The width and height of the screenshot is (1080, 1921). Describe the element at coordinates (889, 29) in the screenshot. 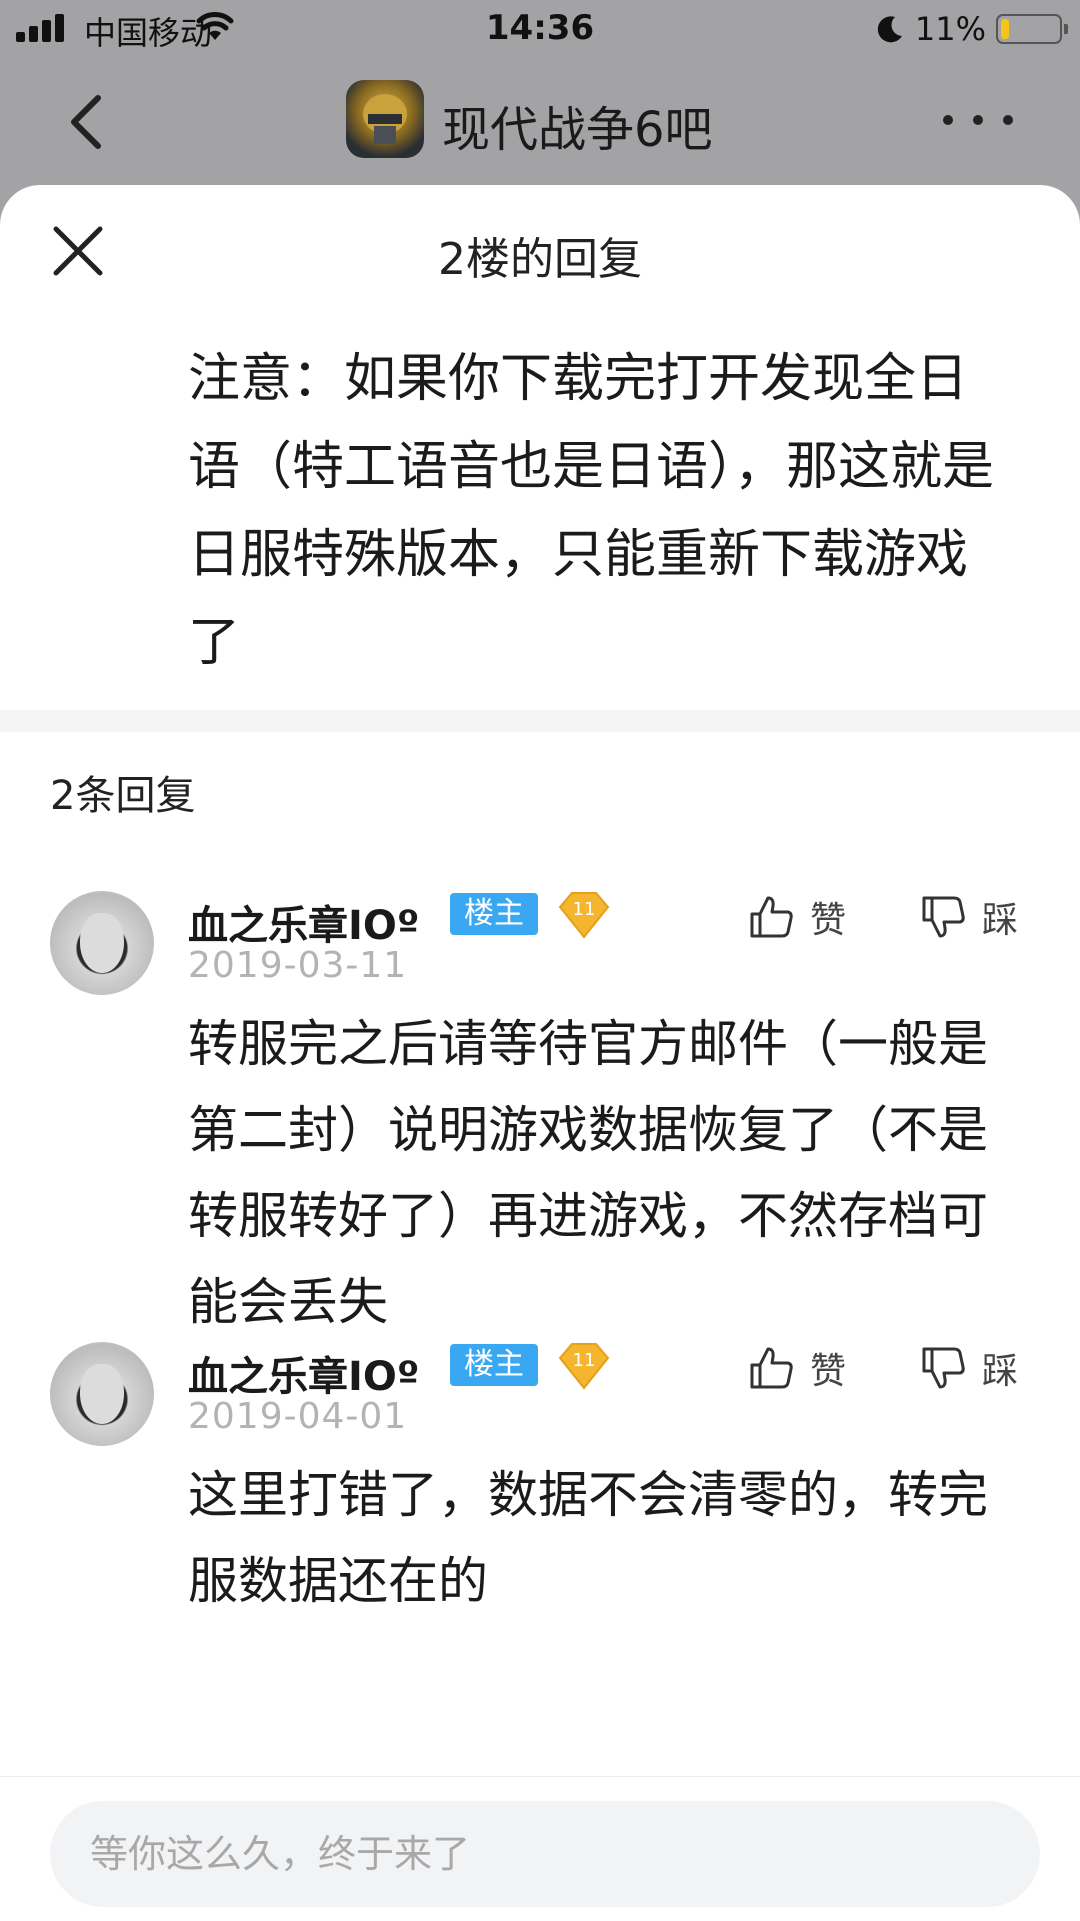

I see `moon-icon` at that location.